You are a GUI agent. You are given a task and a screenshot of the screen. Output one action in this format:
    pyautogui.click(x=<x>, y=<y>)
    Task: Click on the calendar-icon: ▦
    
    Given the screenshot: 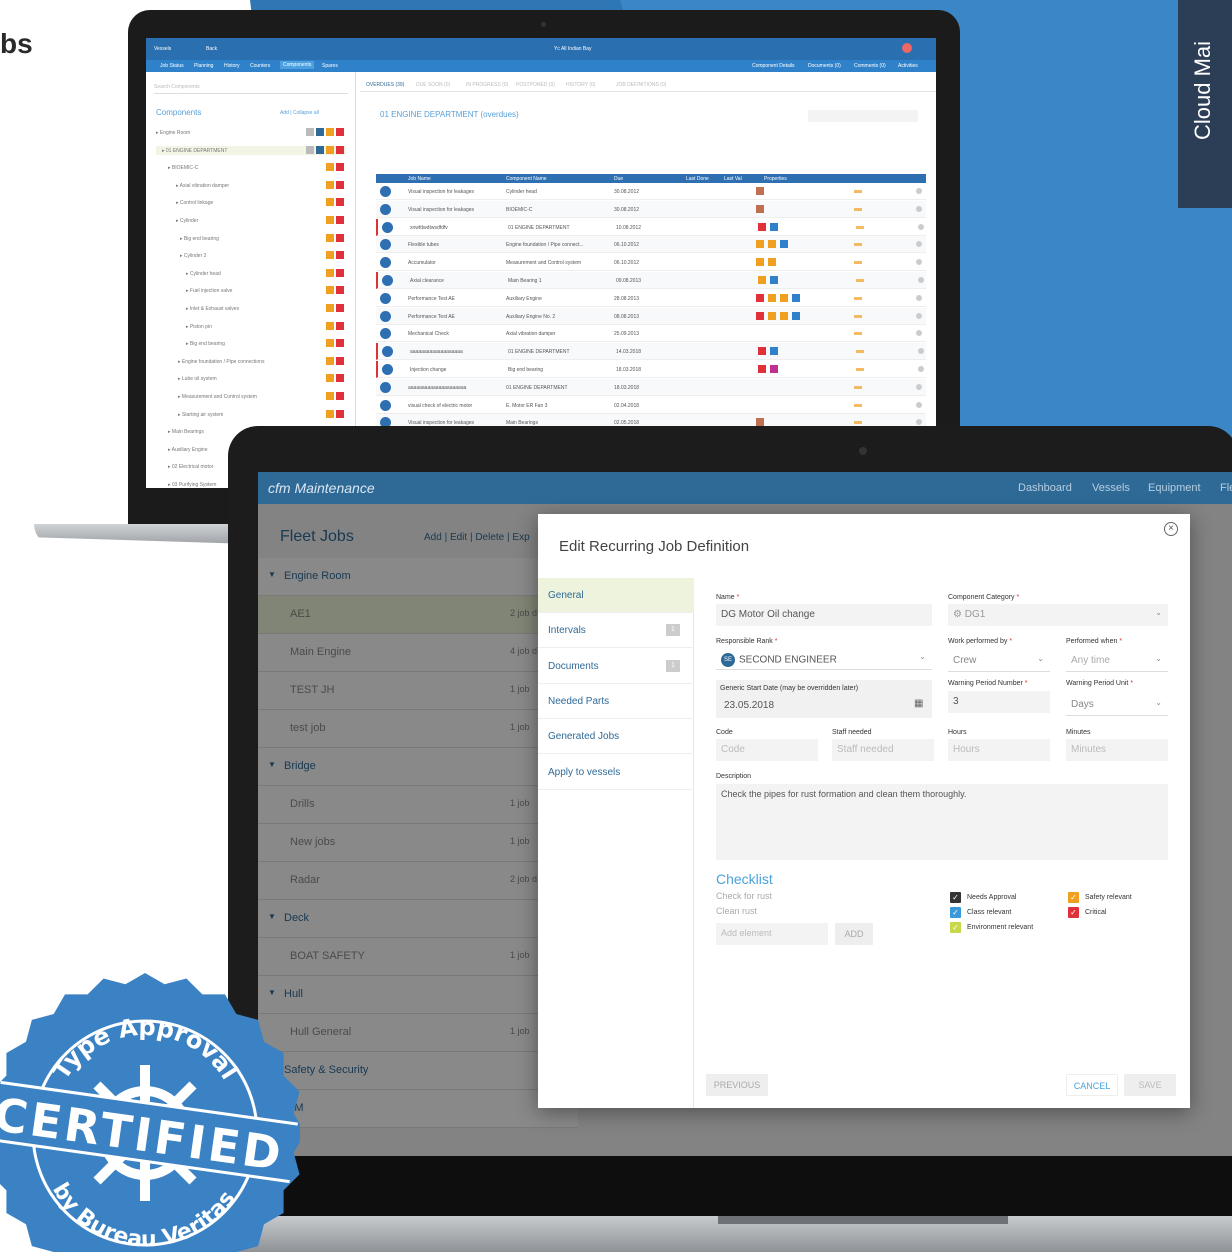 What is the action you would take?
    pyautogui.click(x=918, y=703)
    